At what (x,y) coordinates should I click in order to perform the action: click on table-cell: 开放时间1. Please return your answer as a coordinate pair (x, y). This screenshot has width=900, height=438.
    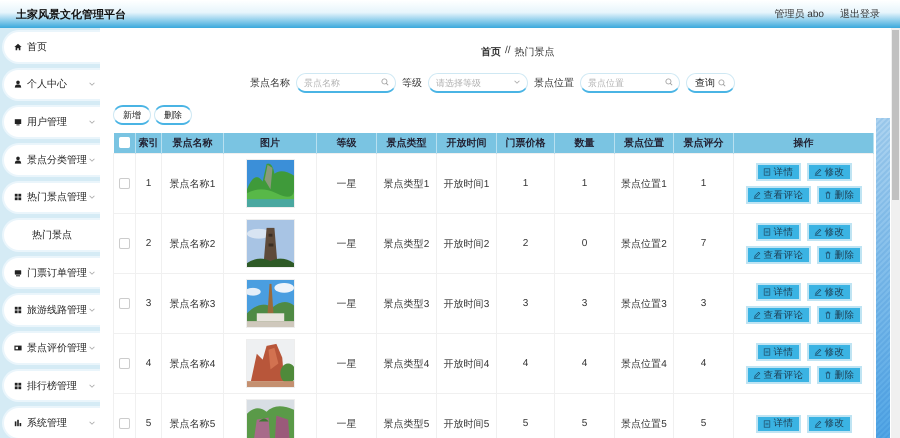
    Looking at the image, I should click on (466, 184).